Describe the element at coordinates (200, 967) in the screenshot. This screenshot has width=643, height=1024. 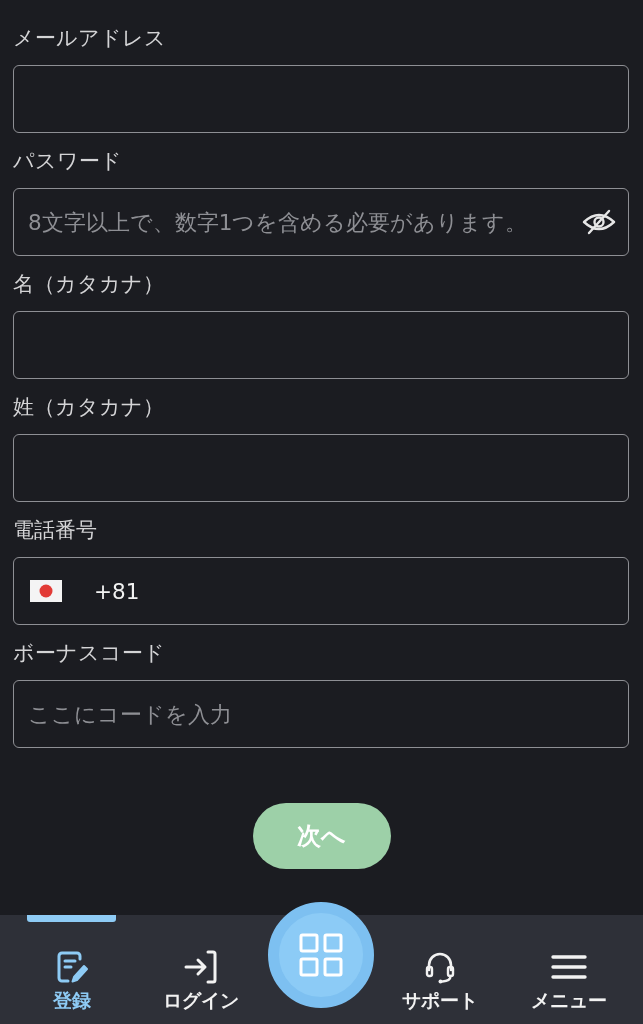
I see `login-arrow-icon` at that location.